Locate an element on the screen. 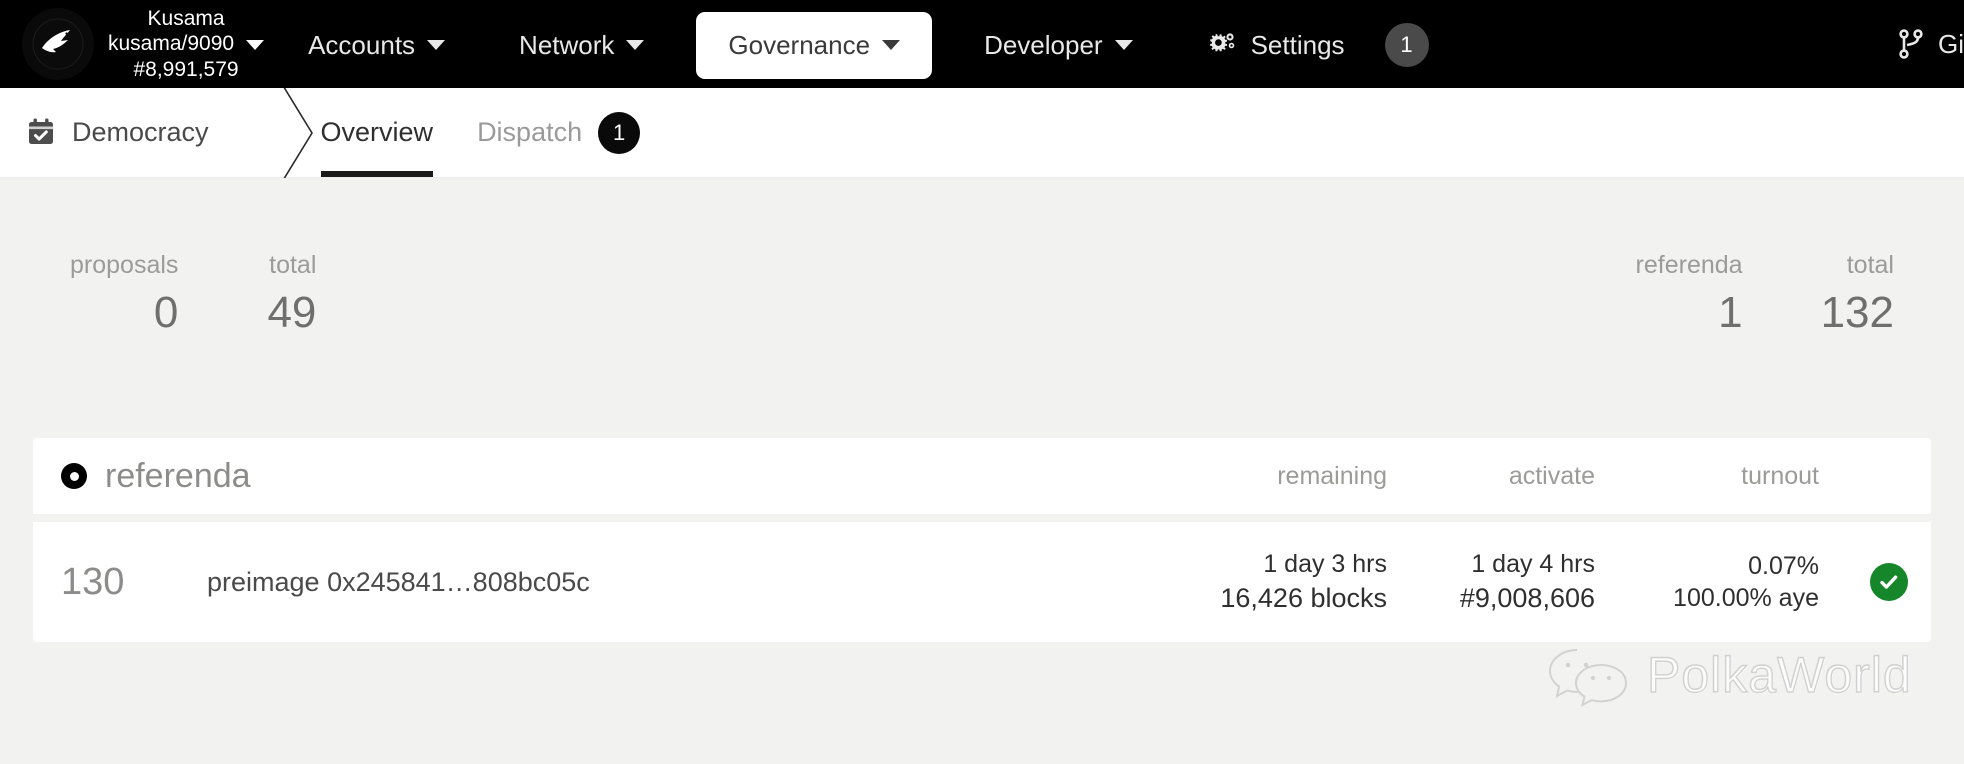  secondary-navigation-bar: Democracy Overview Dispatch 1 is located at coordinates (982, 133).